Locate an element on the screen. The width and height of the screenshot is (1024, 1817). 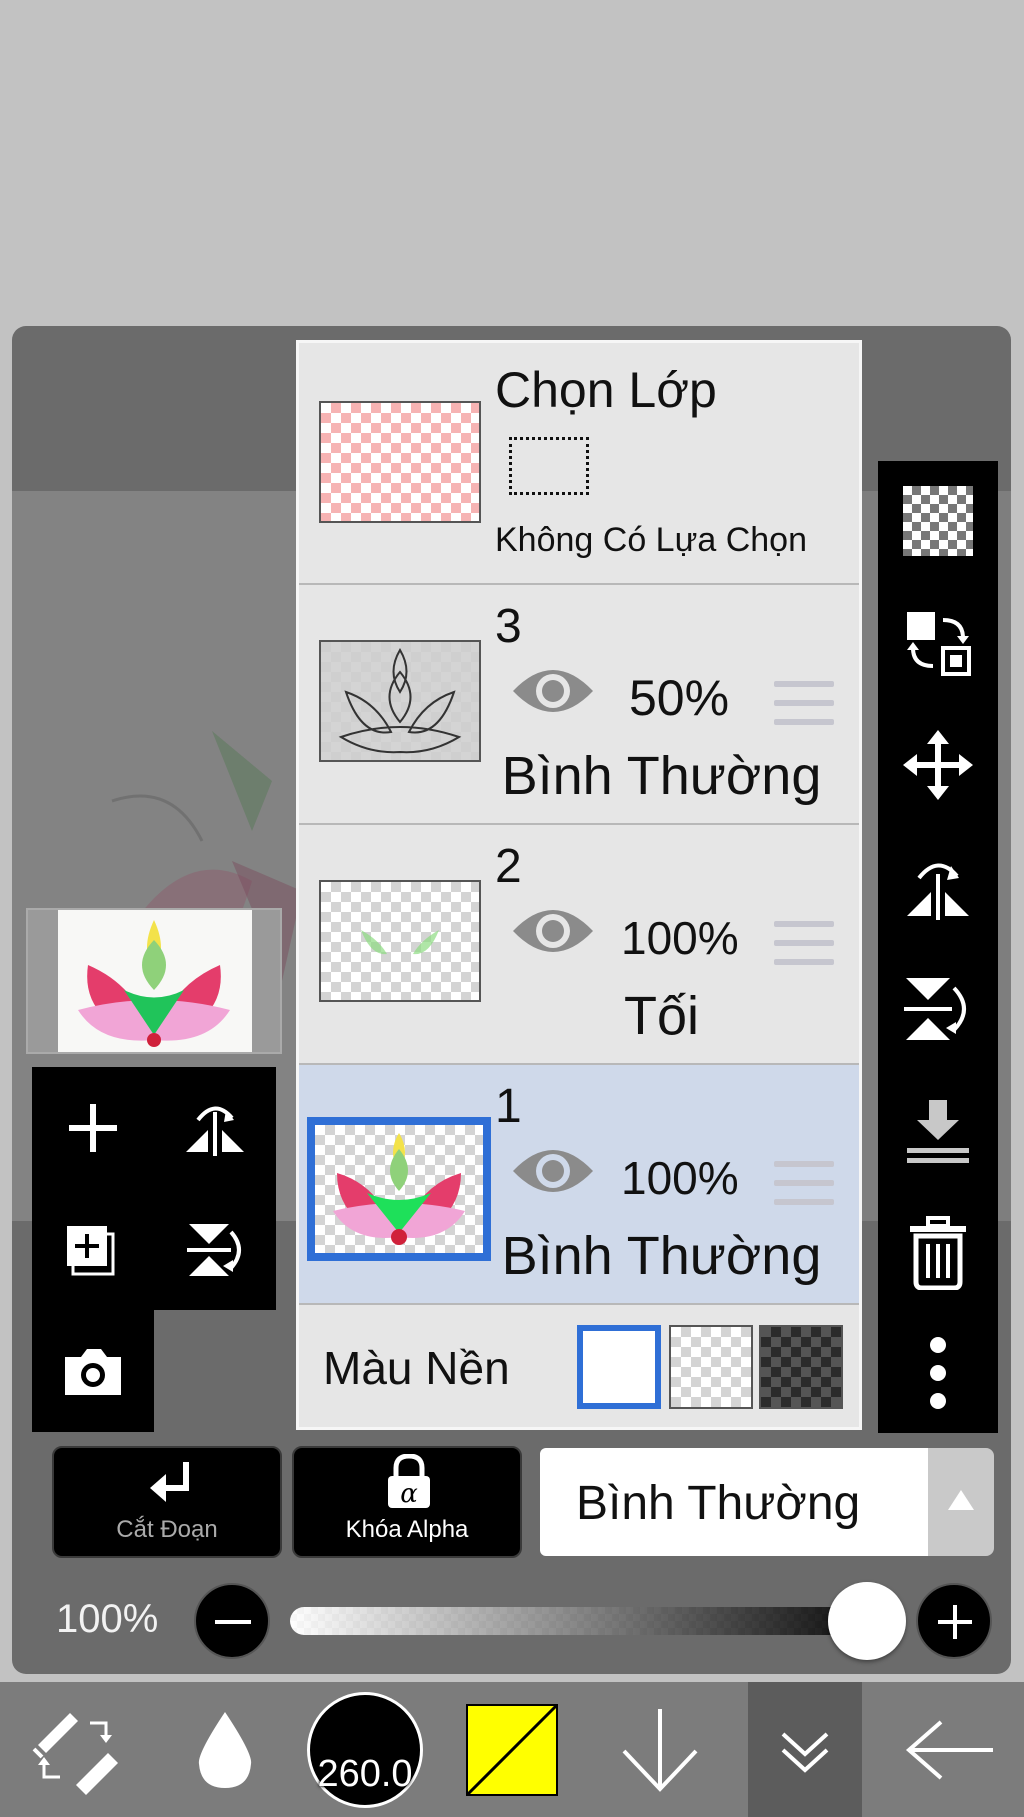
layer-1-blend-mode: Bình Thường is located at coordinates (661, 1256).